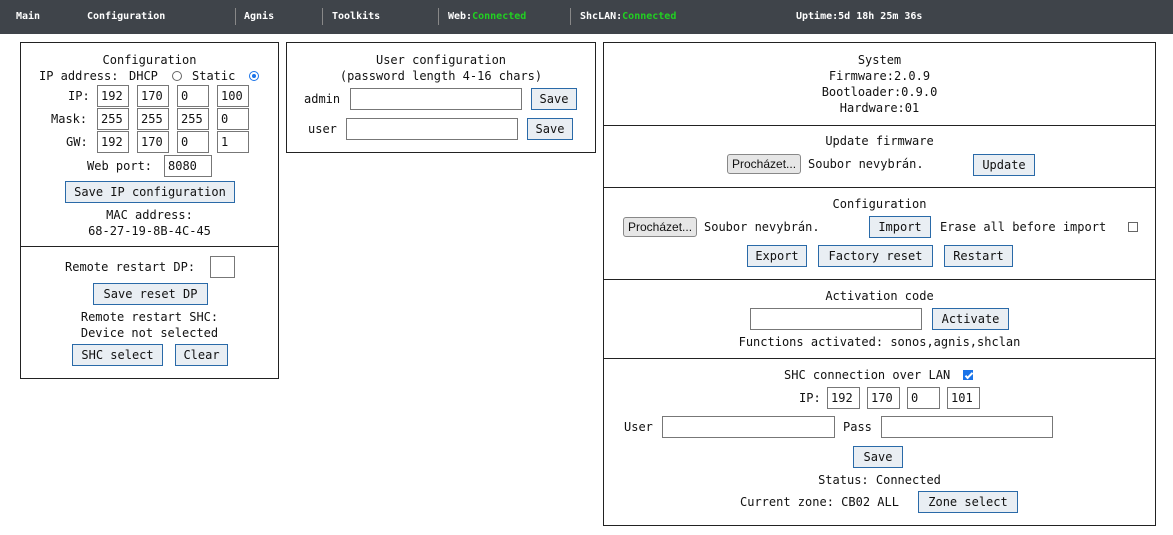  What do you see at coordinates (883, 398) in the screenshot?
I see `shc-ip-octet-2: 170` at bounding box center [883, 398].